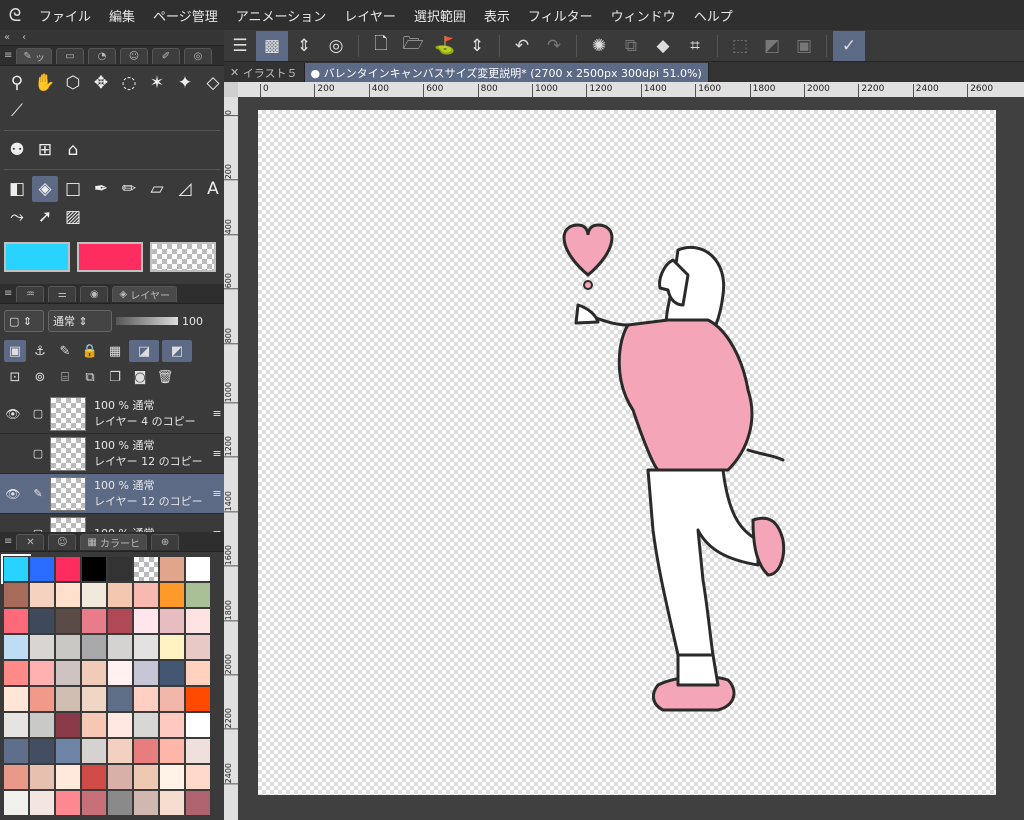  What do you see at coordinates (129, 83) in the screenshot?
I see `lasso-icon: ◌` at bounding box center [129, 83].